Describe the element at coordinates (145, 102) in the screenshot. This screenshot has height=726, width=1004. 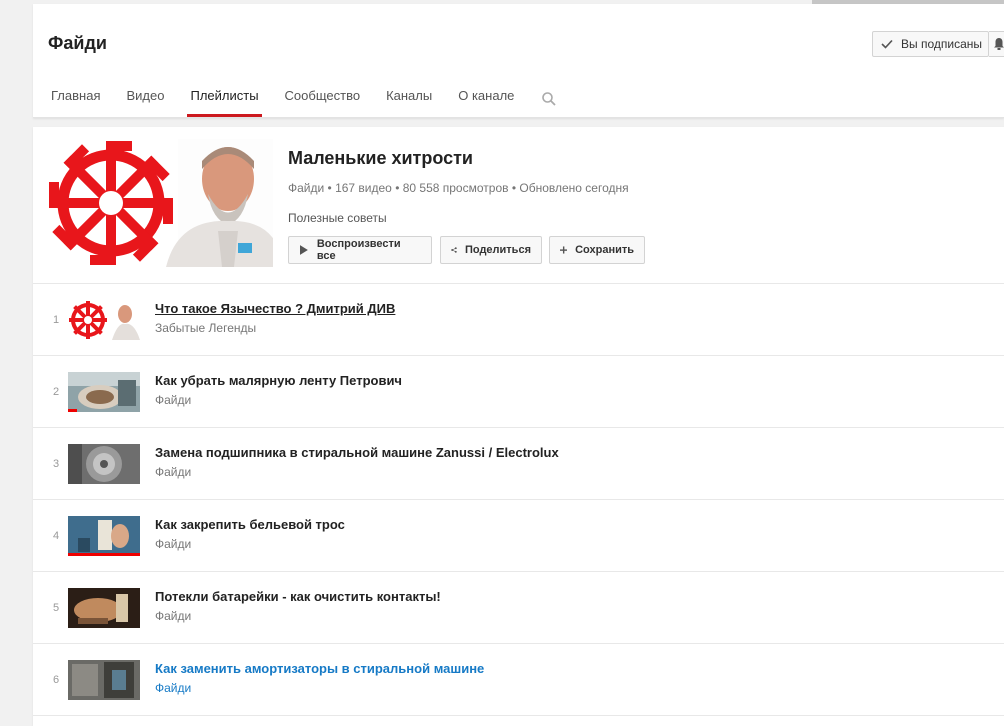
I see `tab-videos: Видео` at that location.